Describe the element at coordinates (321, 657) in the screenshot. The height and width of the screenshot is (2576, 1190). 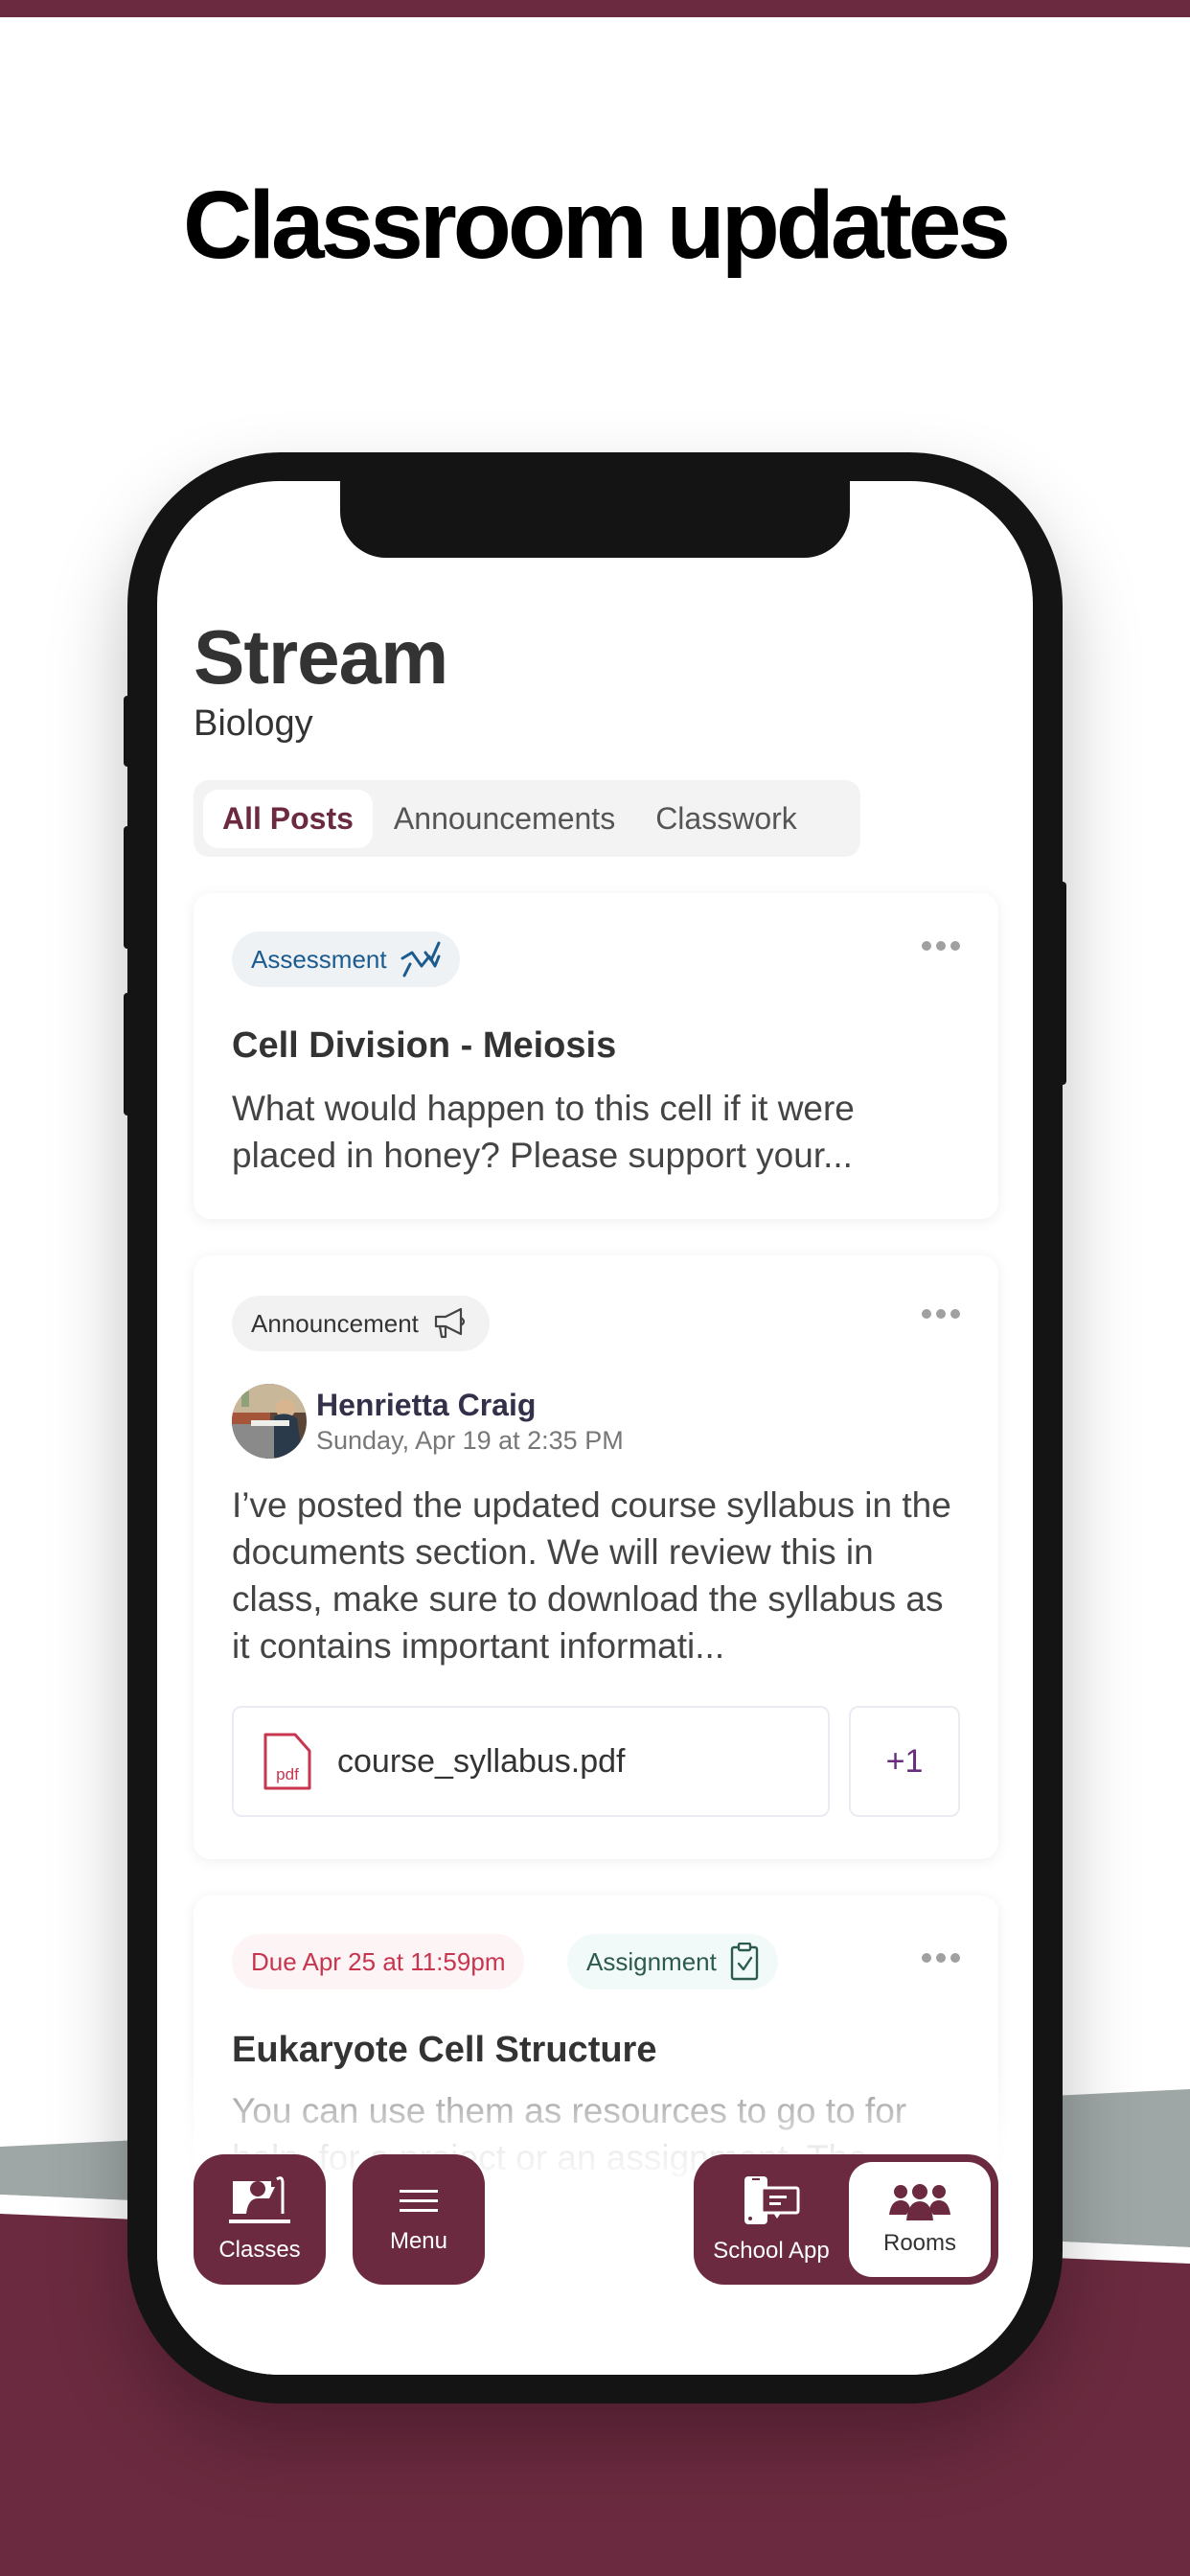
I see `page-title: Stream` at that location.